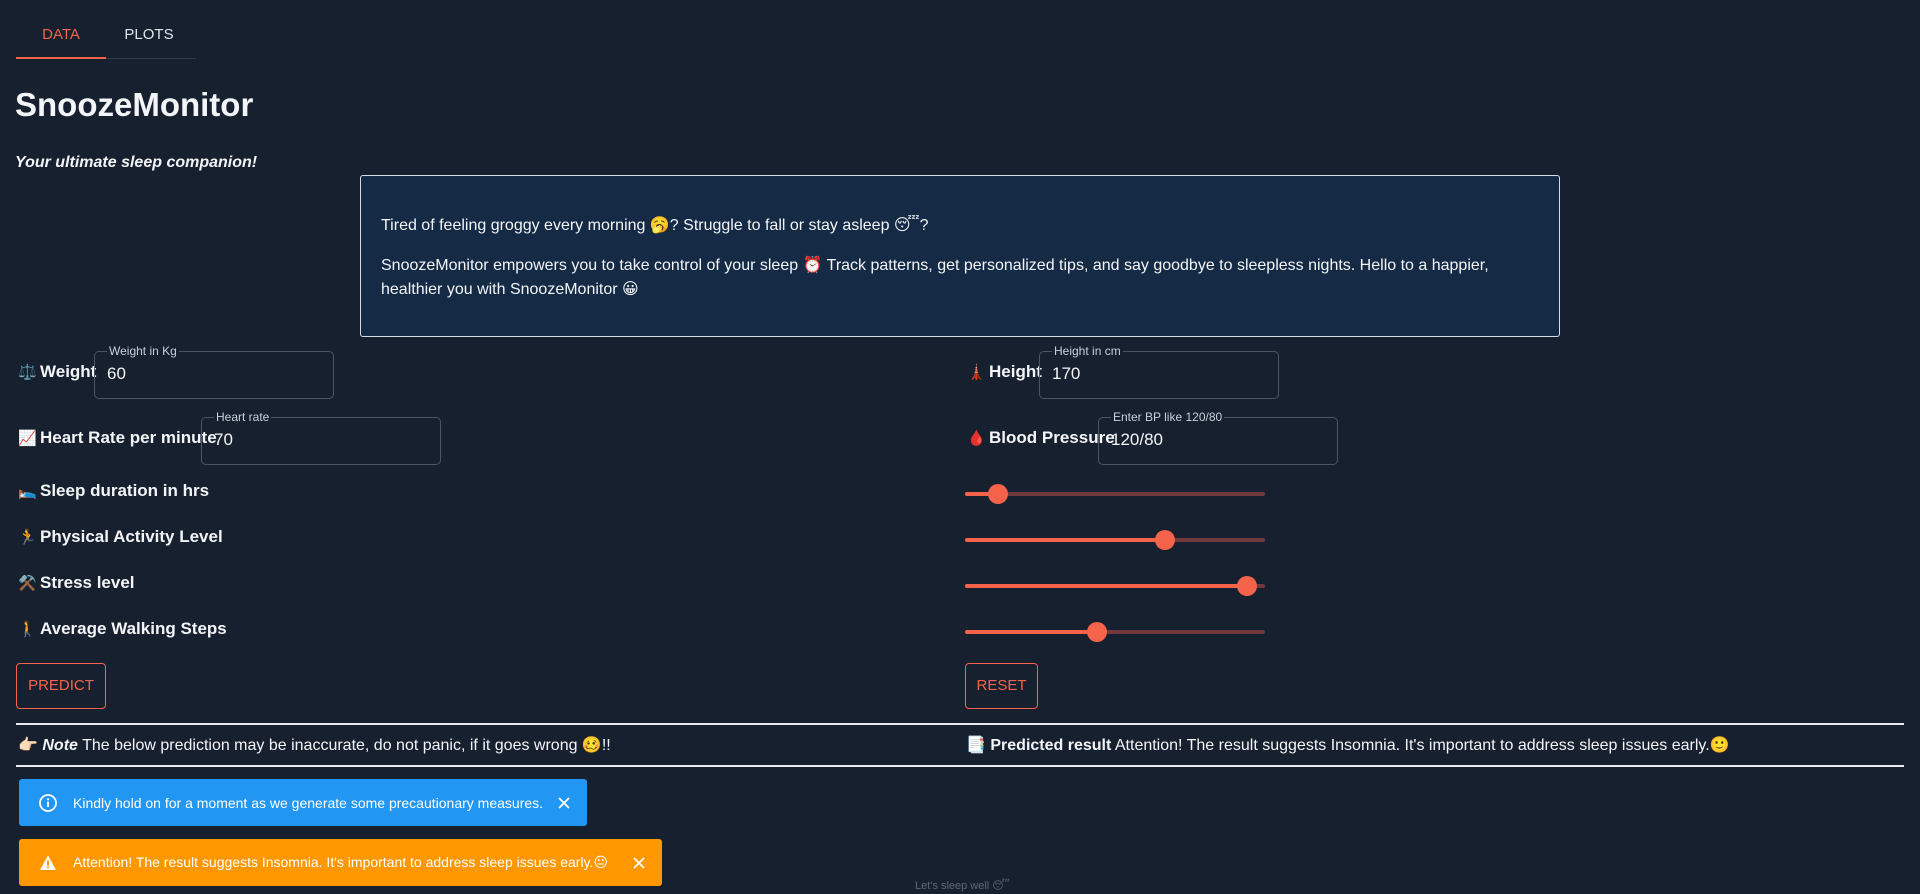 This screenshot has width=1920, height=894. What do you see at coordinates (27, 491) in the screenshot?
I see `bed-icon: 🛌` at bounding box center [27, 491].